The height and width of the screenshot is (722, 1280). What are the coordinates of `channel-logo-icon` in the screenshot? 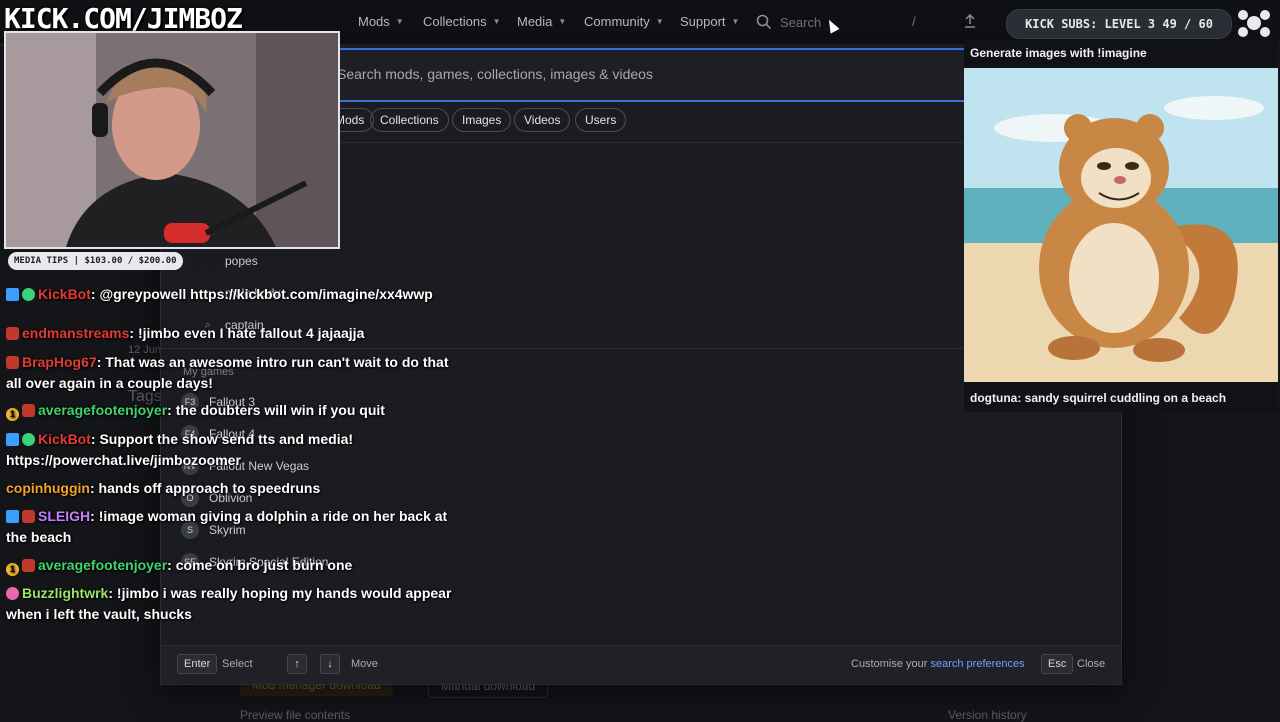 It's located at (1254, 23).